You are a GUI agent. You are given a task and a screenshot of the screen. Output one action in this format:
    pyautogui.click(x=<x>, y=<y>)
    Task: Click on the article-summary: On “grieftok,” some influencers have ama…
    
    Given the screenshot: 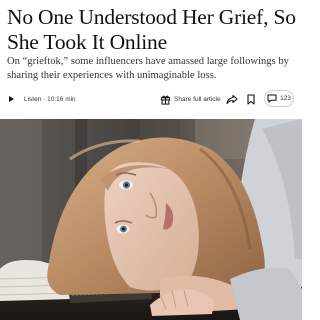 What is the action you would take?
    pyautogui.click(x=148, y=68)
    